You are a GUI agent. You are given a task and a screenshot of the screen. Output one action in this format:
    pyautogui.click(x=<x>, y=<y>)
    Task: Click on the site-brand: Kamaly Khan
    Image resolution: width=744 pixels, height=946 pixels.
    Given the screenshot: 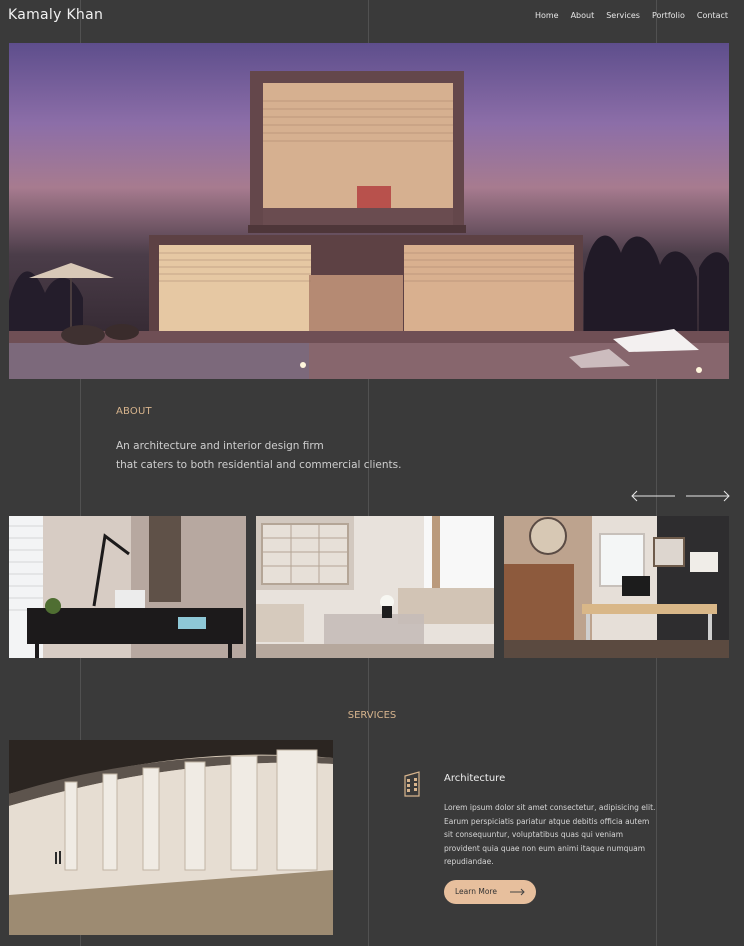 What is the action you would take?
    pyautogui.click(x=55, y=15)
    